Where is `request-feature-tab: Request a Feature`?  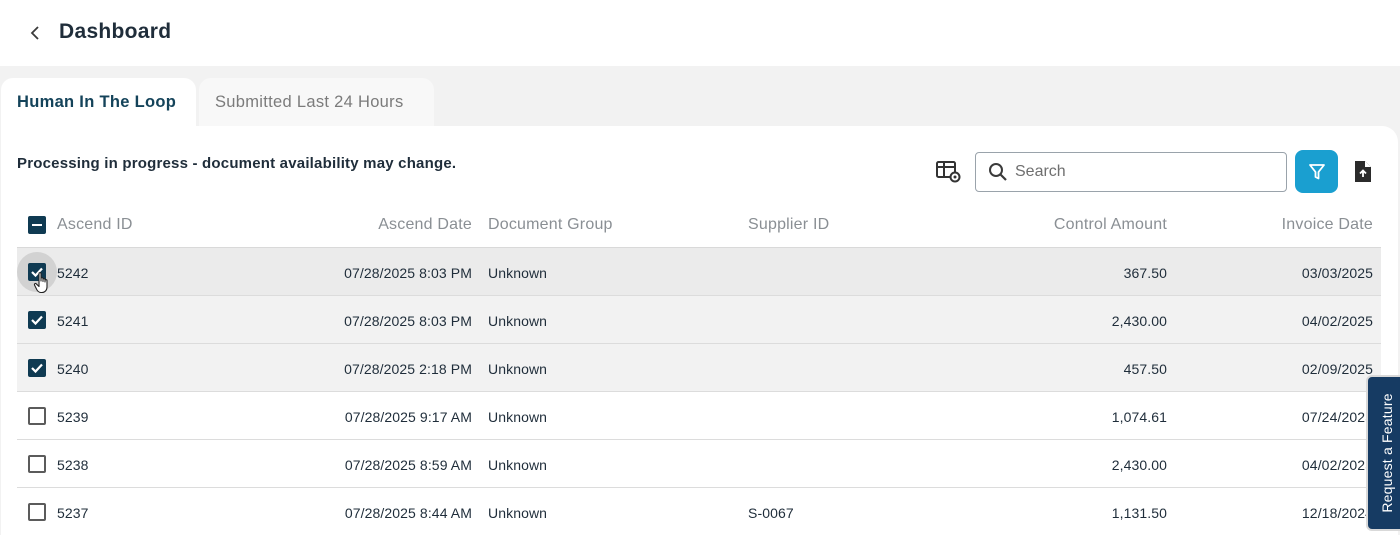 request-feature-tab: Request a Feature is located at coordinates (1383, 453).